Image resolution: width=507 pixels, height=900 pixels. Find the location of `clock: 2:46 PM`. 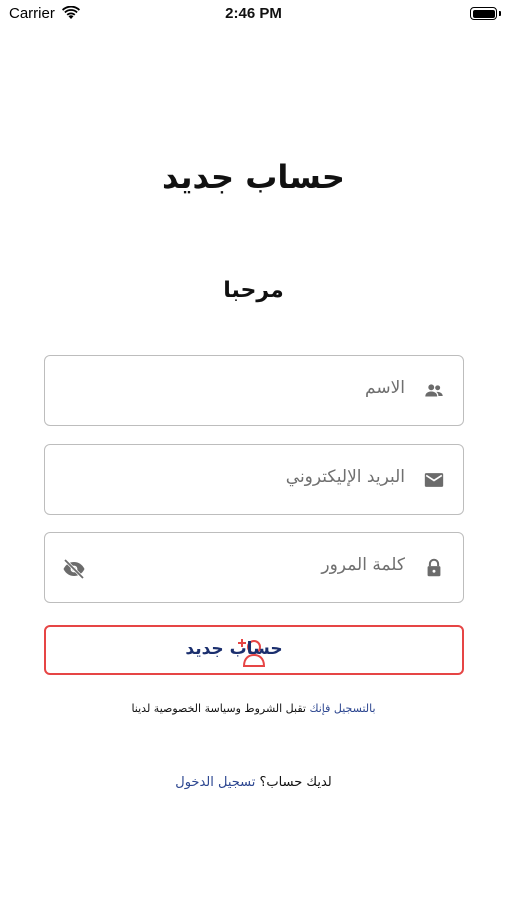

clock: 2:46 PM is located at coordinates (253, 13).